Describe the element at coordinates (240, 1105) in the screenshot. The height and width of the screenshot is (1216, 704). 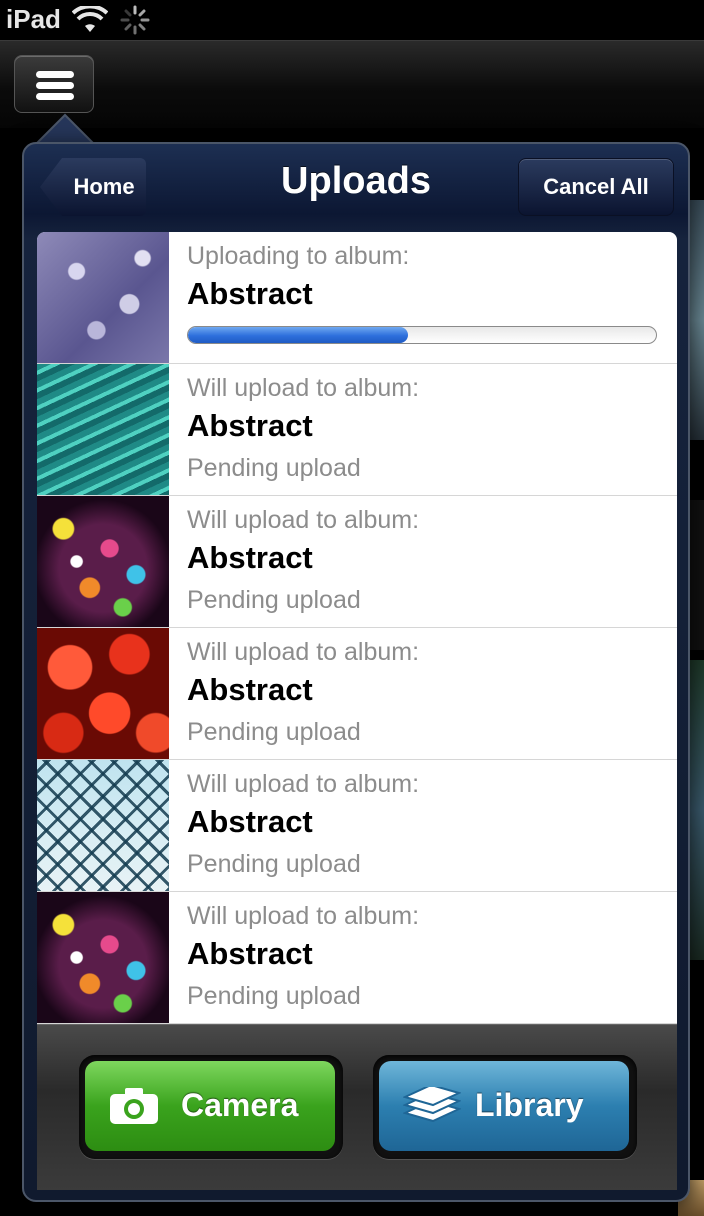
I see `camera-label: Camera` at that location.